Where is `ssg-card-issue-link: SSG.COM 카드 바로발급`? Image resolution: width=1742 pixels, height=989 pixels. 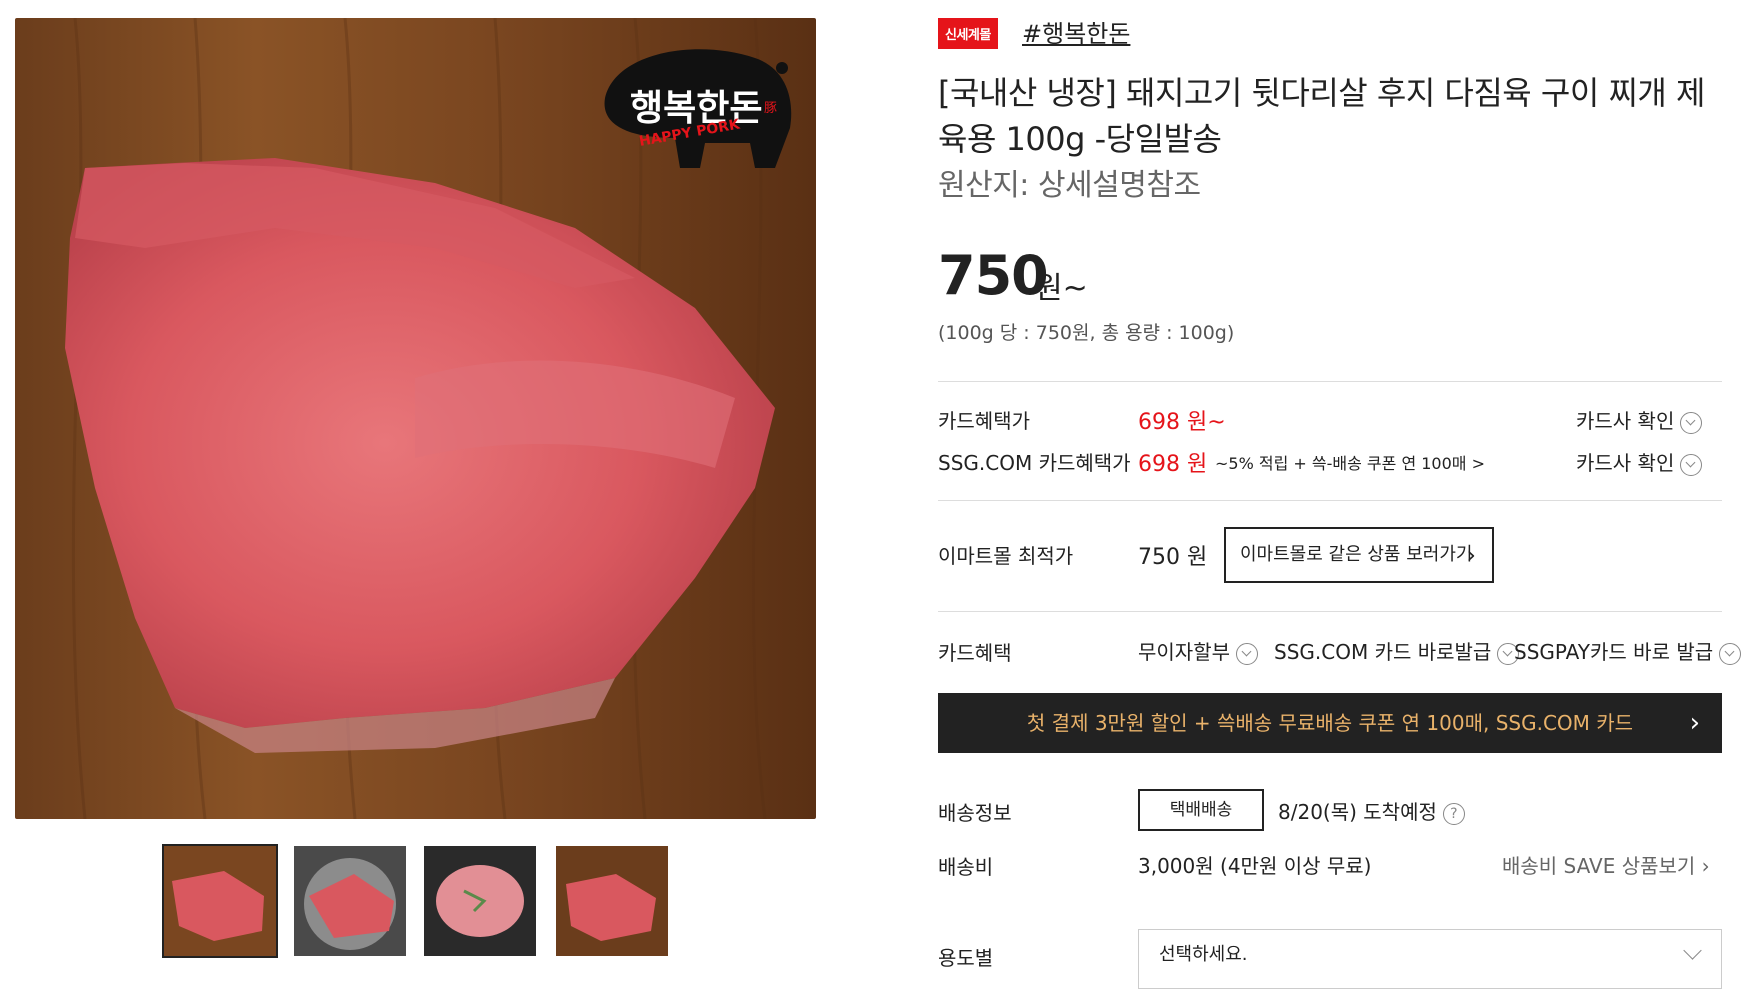
ssg-card-issue-link: SSG.COM 카드 바로발급 is located at coordinates (1397, 650).